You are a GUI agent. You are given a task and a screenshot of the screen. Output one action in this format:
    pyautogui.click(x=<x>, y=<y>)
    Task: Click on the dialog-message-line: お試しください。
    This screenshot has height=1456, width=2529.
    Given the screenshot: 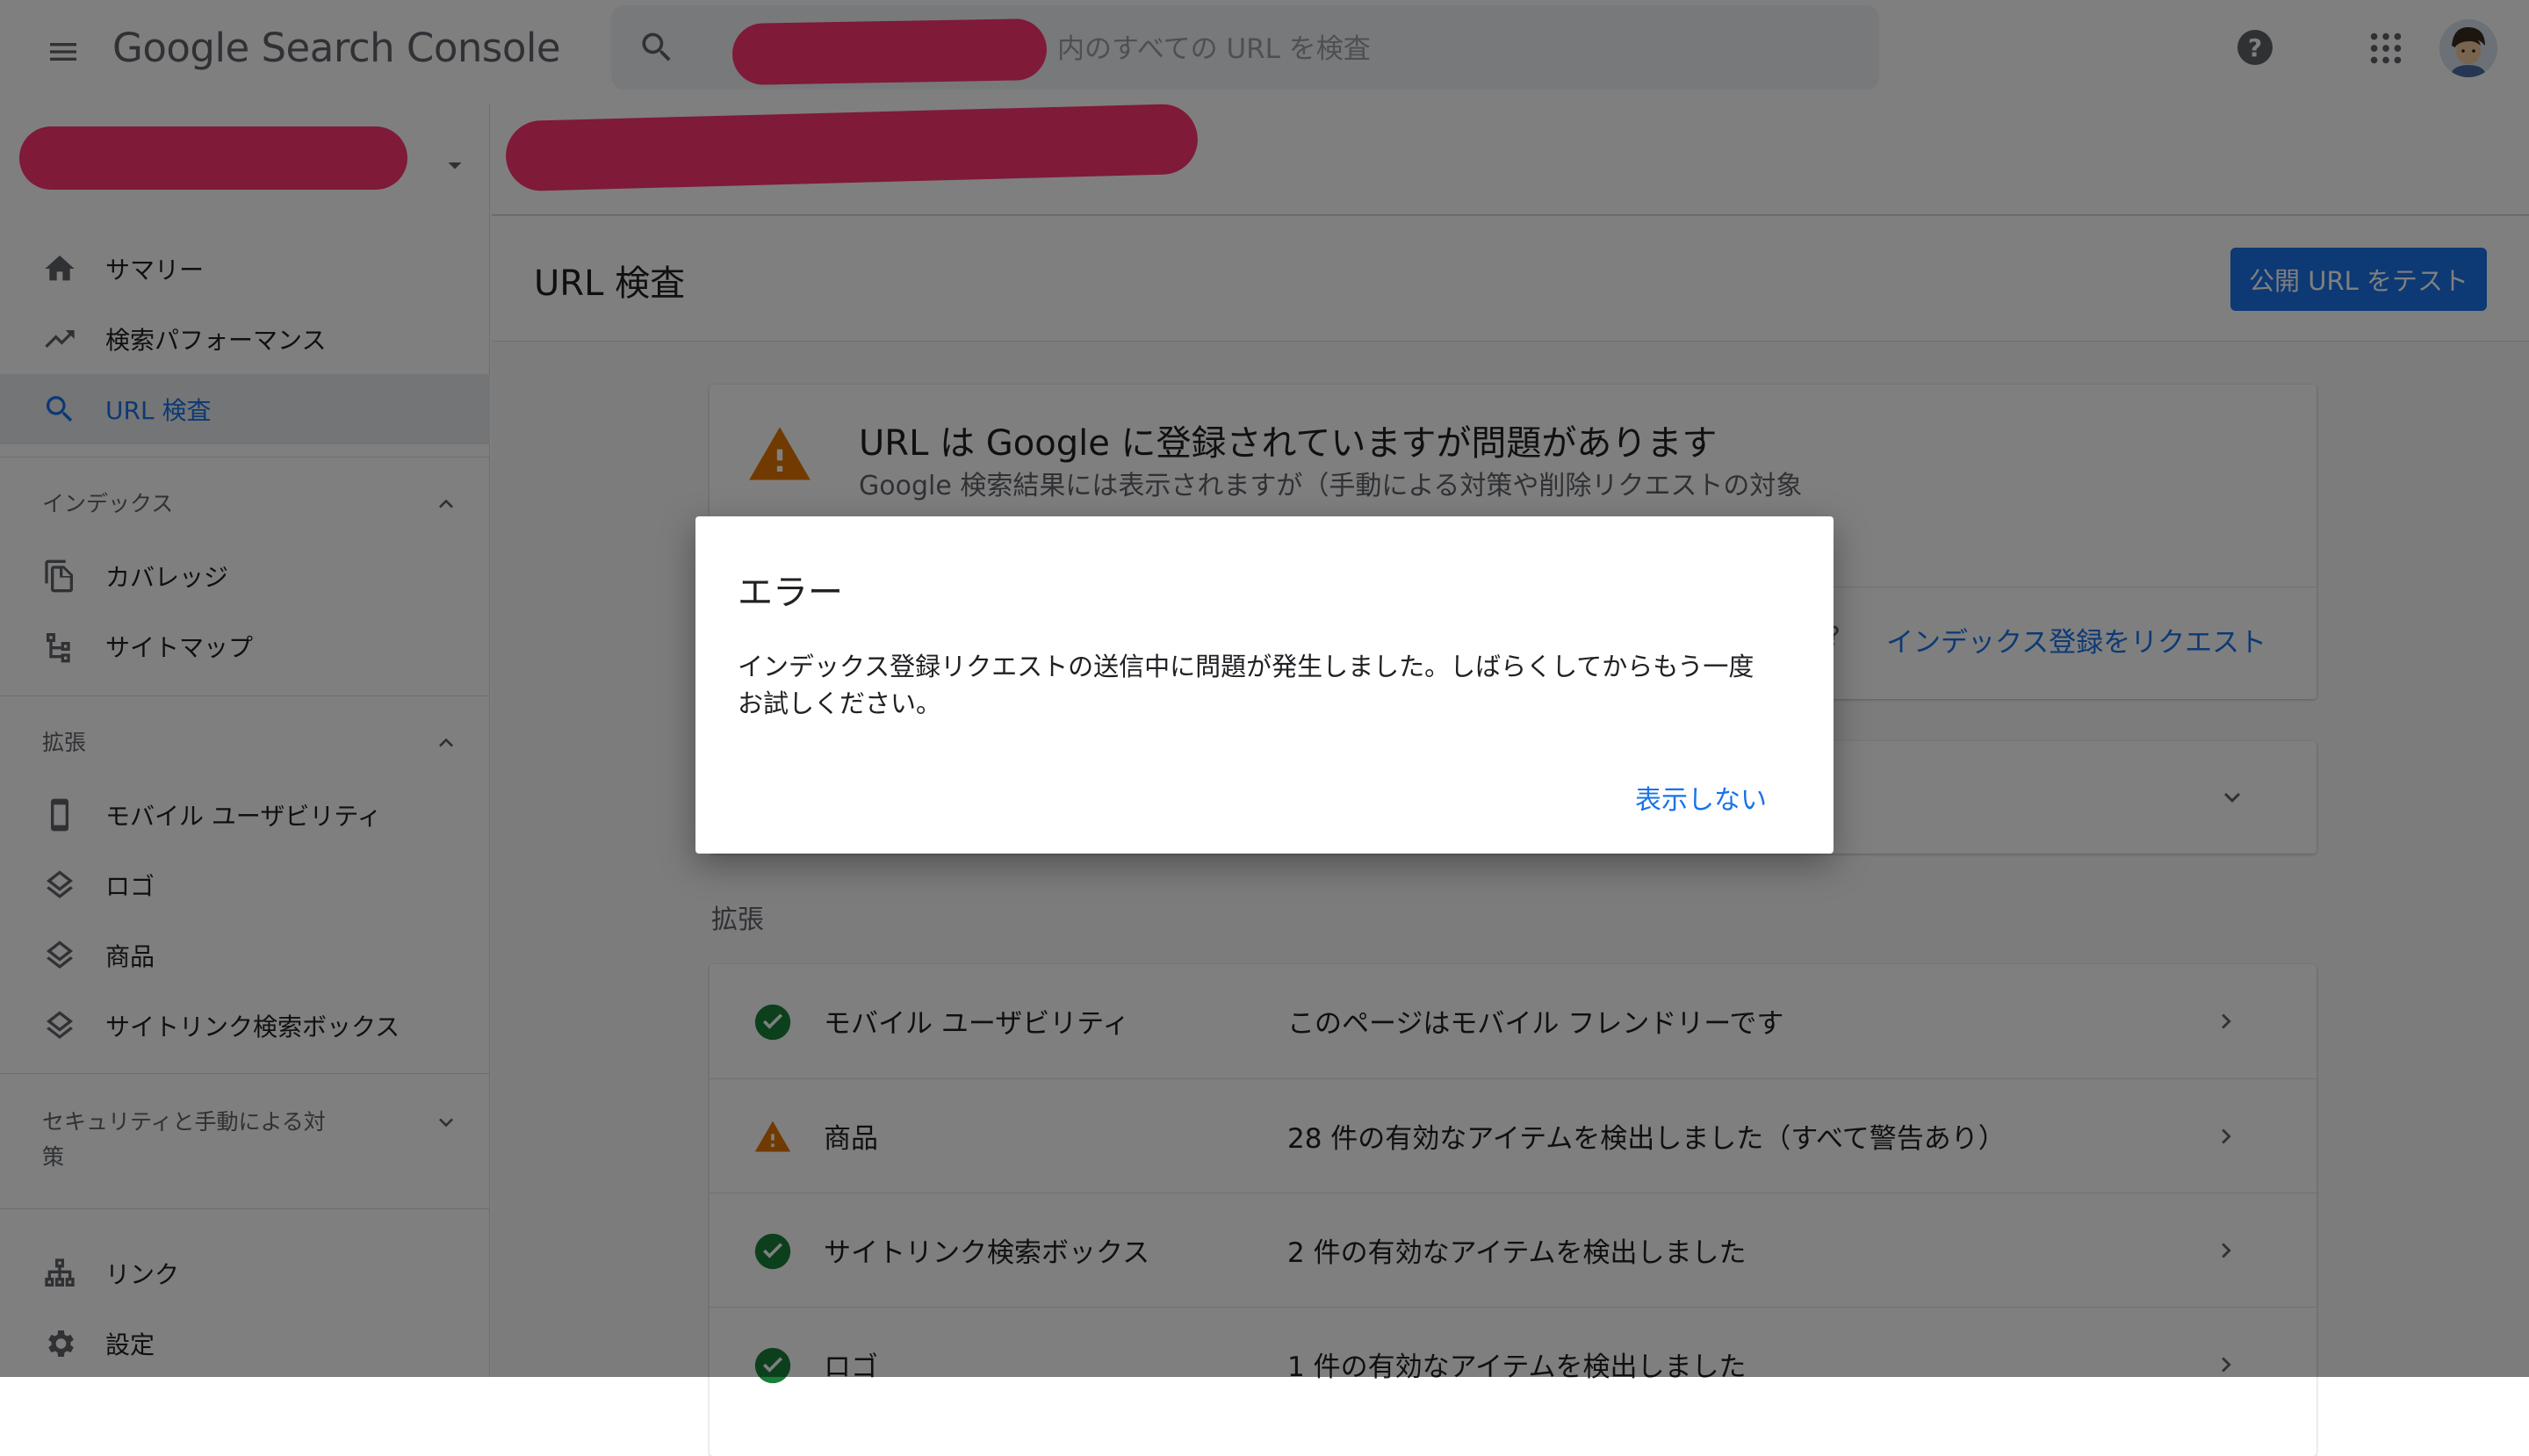 What is the action you would take?
    pyautogui.click(x=840, y=703)
    